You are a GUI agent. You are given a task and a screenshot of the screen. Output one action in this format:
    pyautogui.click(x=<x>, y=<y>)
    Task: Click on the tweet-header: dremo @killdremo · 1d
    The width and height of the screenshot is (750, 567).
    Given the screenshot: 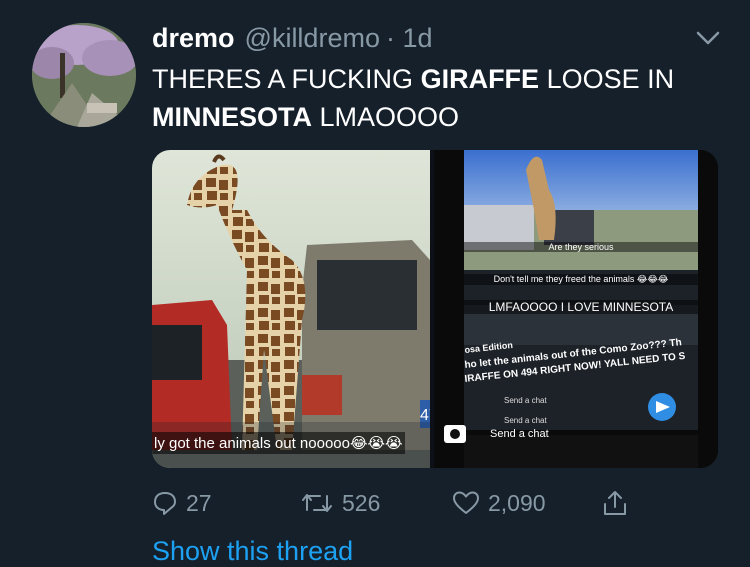 What is the action you would take?
    pyautogui.click(x=292, y=38)
    